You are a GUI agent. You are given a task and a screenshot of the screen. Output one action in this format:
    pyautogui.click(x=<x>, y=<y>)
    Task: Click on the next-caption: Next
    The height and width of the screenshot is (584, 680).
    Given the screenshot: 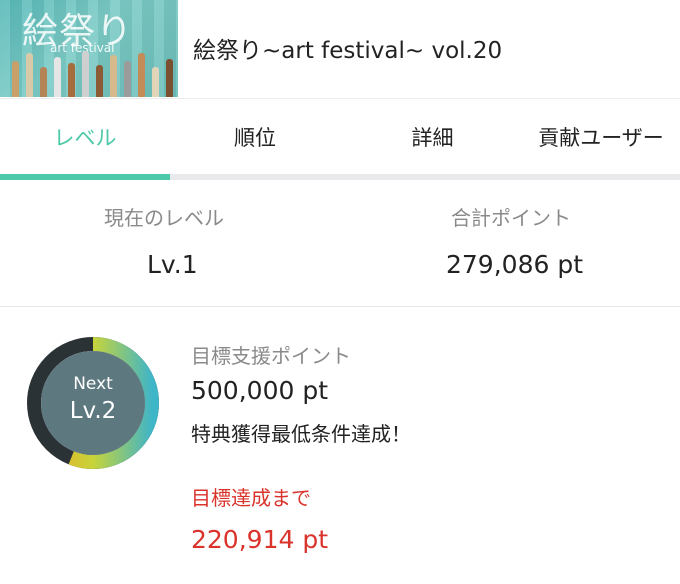 What is the action you would take?
    pyautogui.click(x=93, y=384)
    